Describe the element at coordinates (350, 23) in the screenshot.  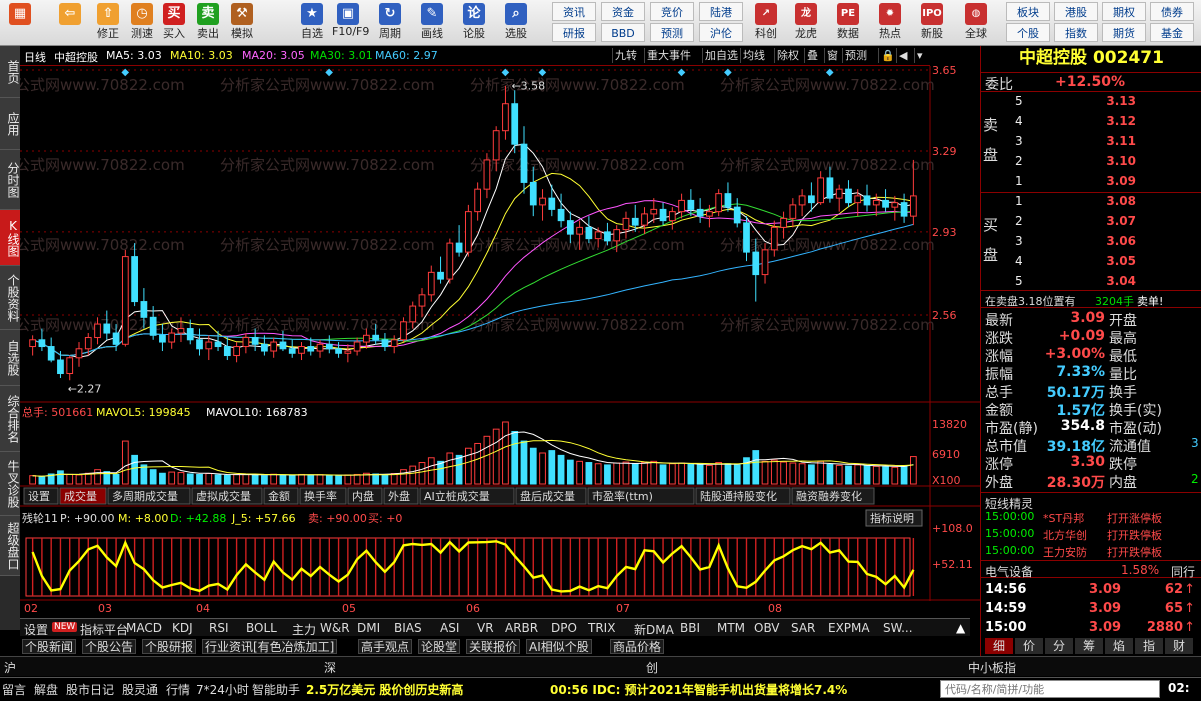
I see `toolbar-button-8: ▣ F10/F9` at that location.